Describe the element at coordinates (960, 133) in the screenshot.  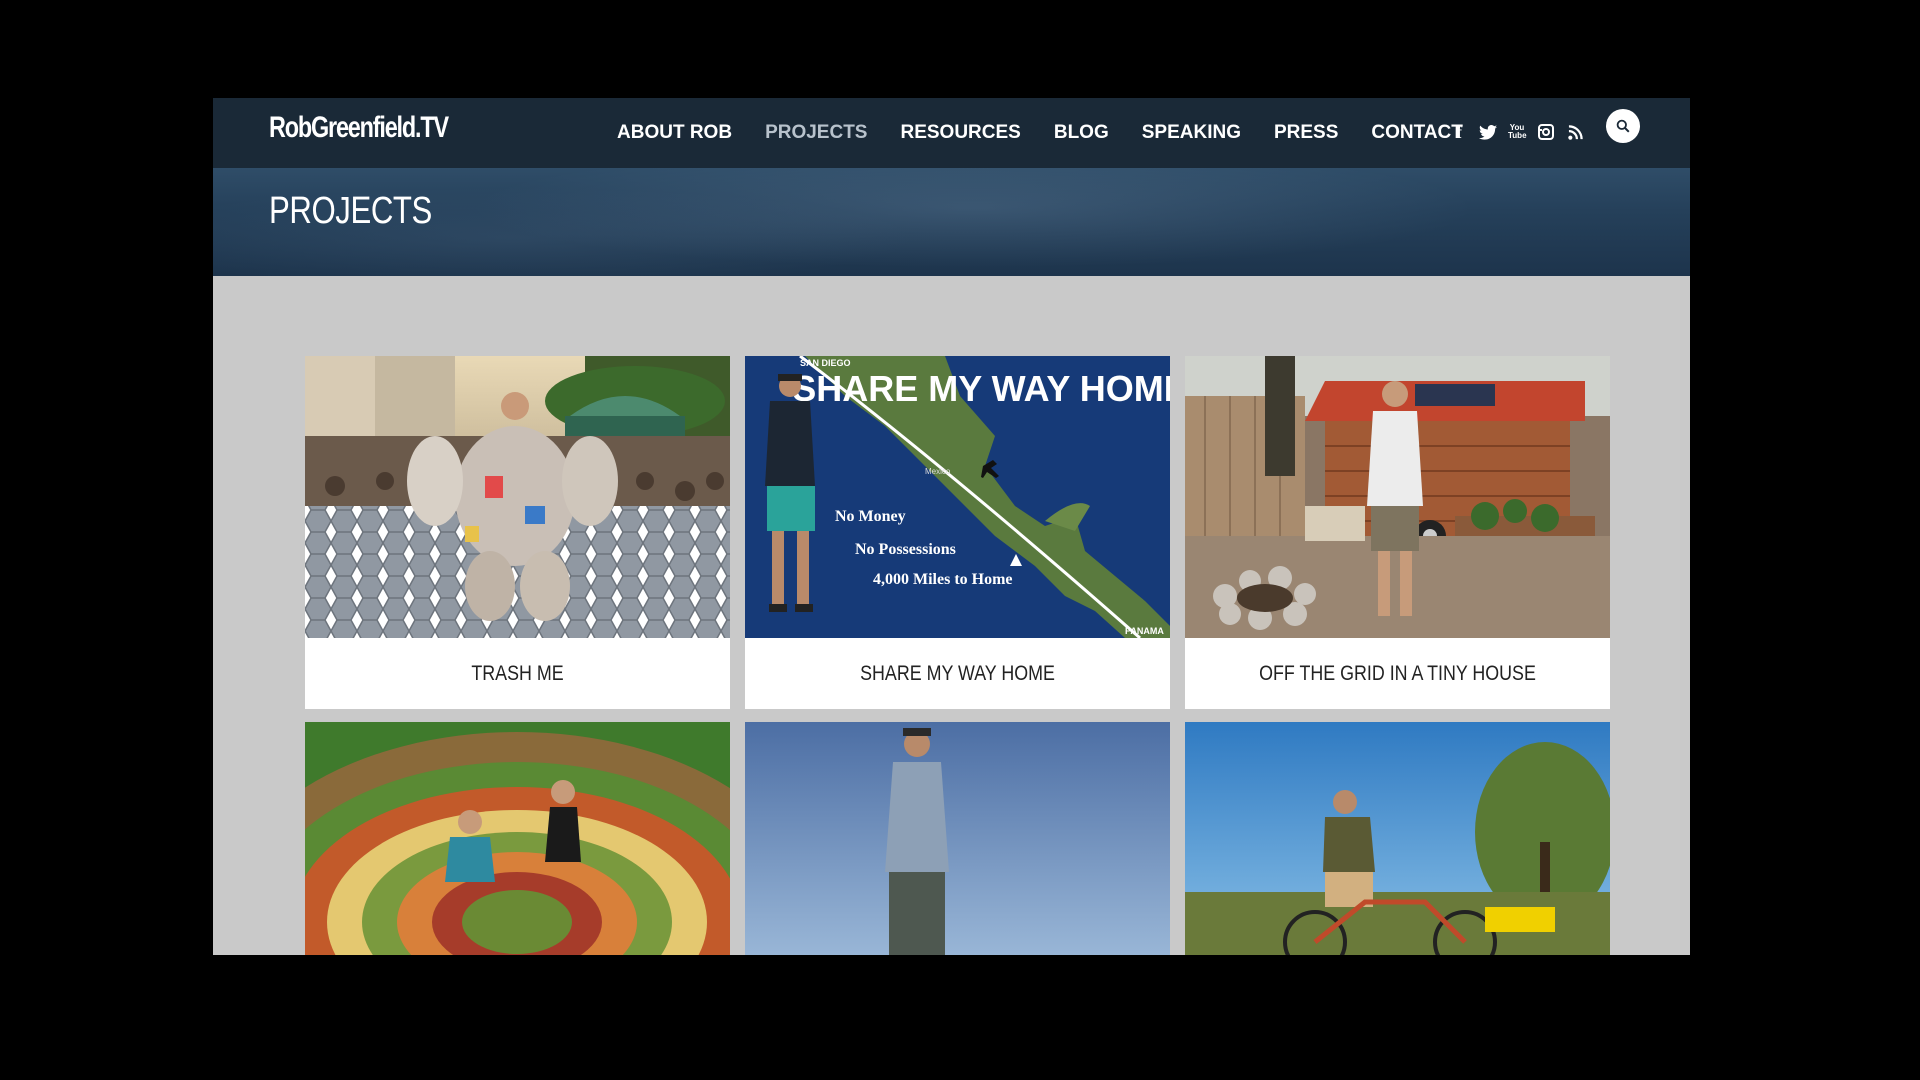
I see `nav-resources: RESOURCES` at that location.